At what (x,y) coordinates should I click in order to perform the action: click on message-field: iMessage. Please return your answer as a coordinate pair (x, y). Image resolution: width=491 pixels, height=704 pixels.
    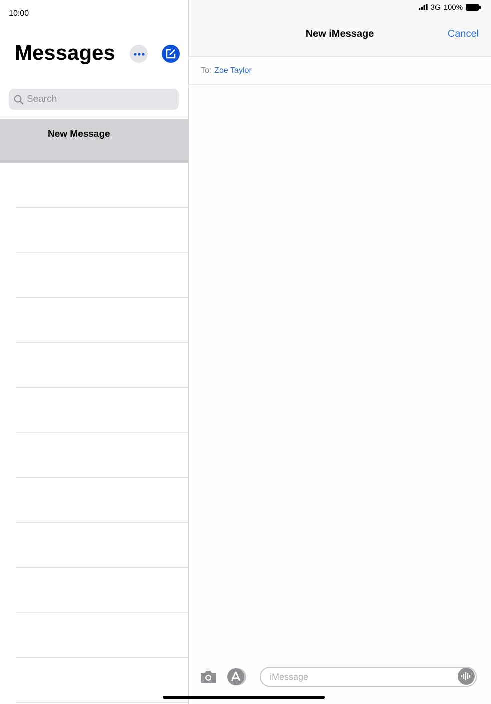
    Looking at the image, I should click on (368, 676).